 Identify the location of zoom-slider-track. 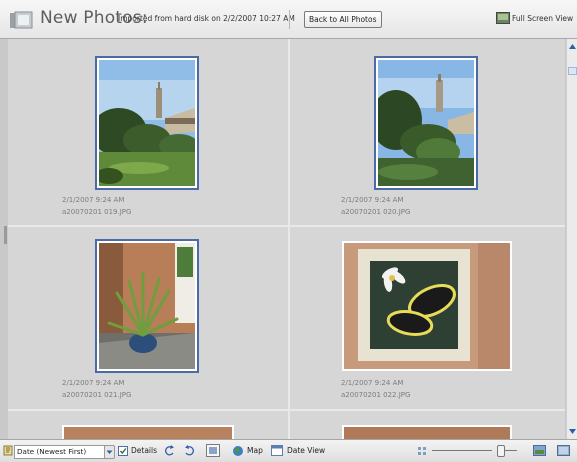
(462, 450).